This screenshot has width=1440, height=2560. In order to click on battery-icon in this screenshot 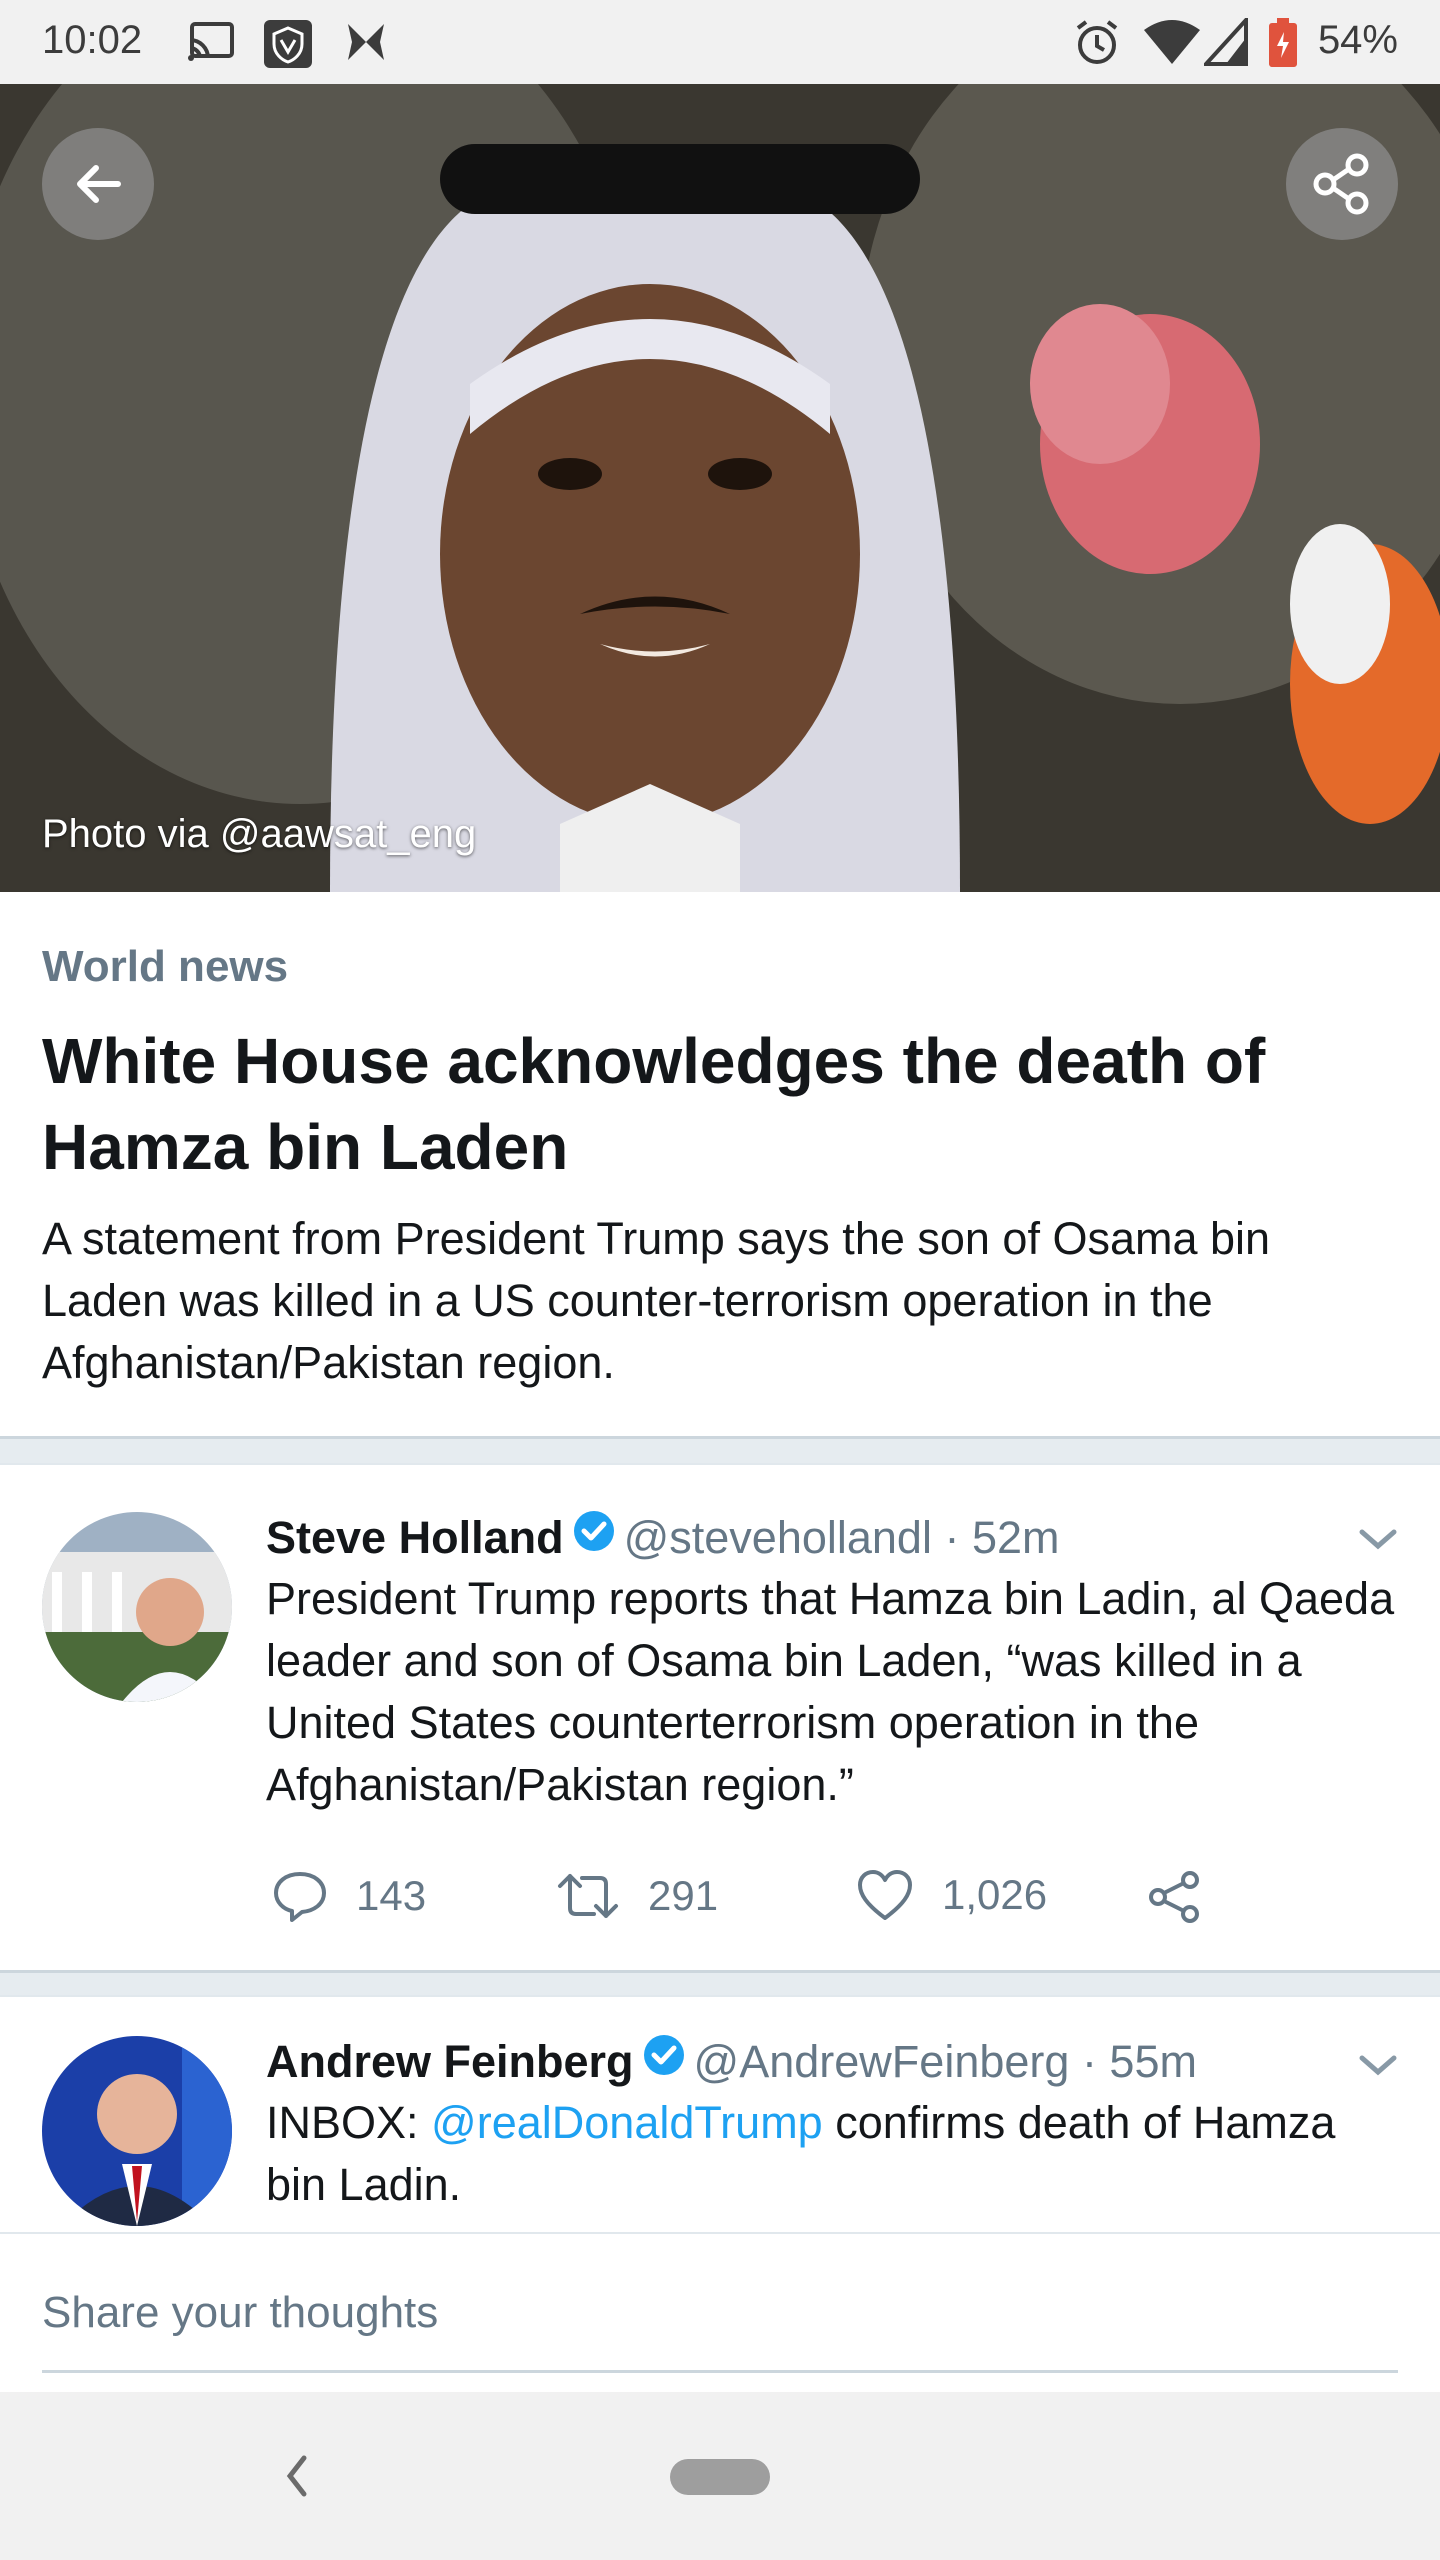, I will do `click(1283, 45)`.